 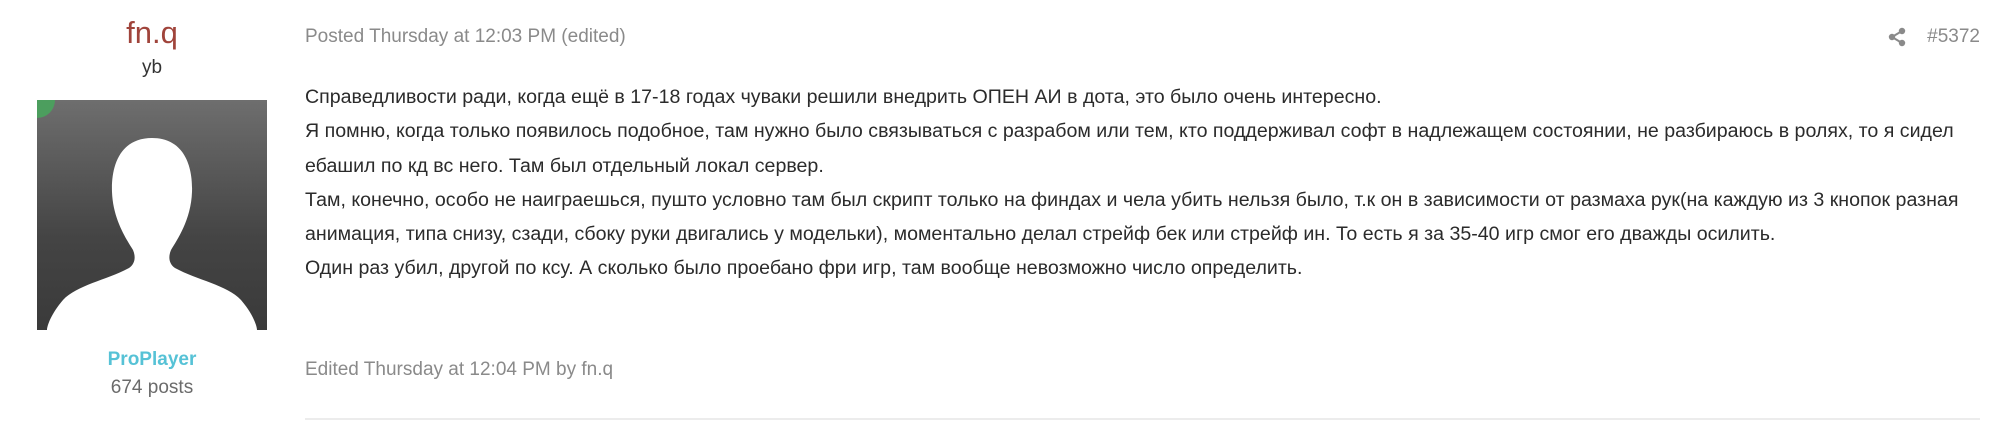 I want to click on author-panel: fn.q yb ProPlayer 674 posts, so click(x=152, y=200).